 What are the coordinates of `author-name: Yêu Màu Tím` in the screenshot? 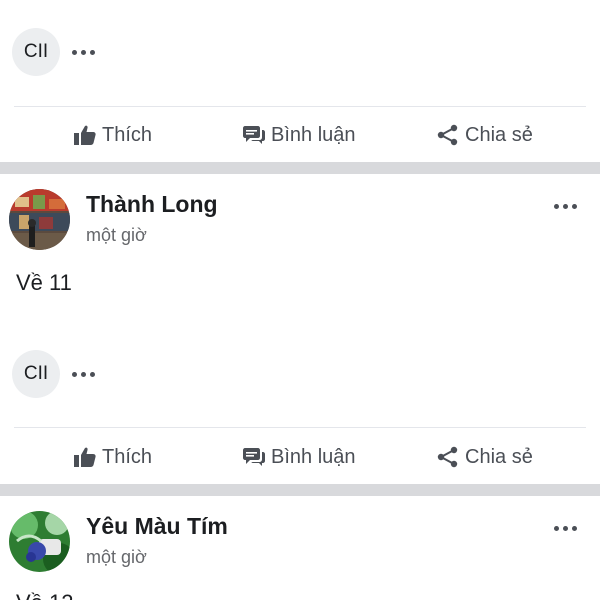 It's located at (157, 526).